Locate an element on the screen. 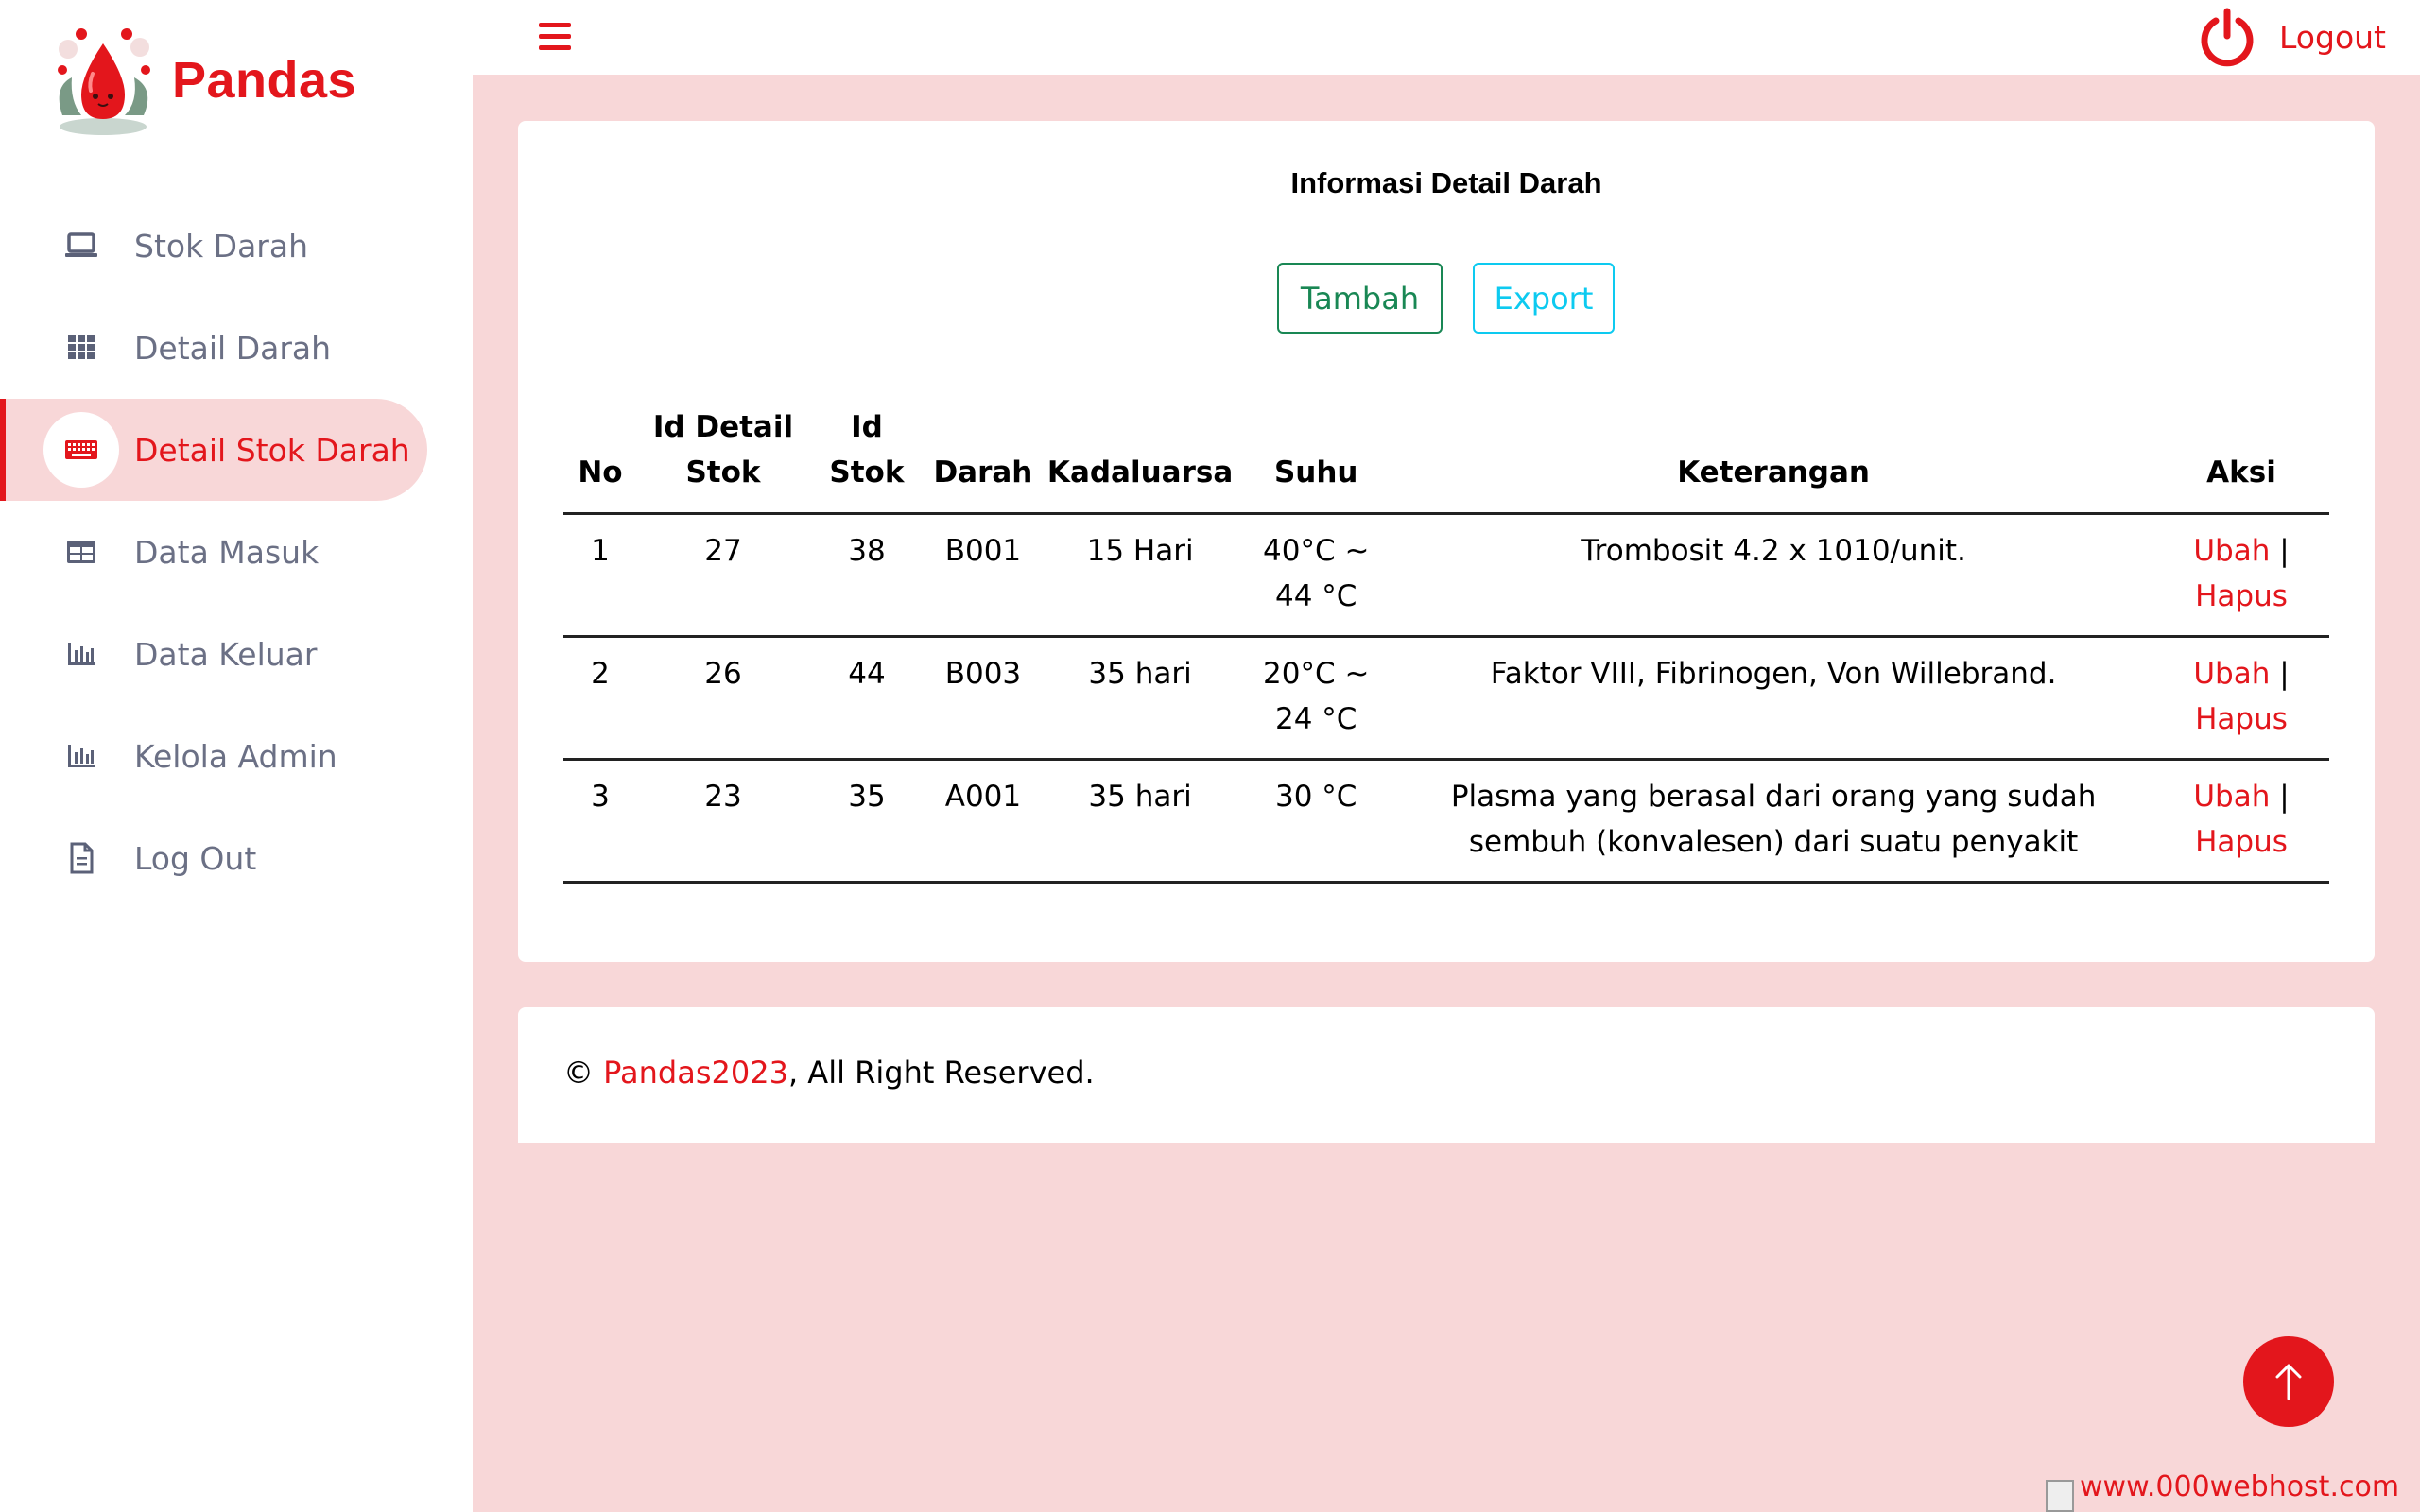  broken-image-icon is located at coordinates (2060, 1496).